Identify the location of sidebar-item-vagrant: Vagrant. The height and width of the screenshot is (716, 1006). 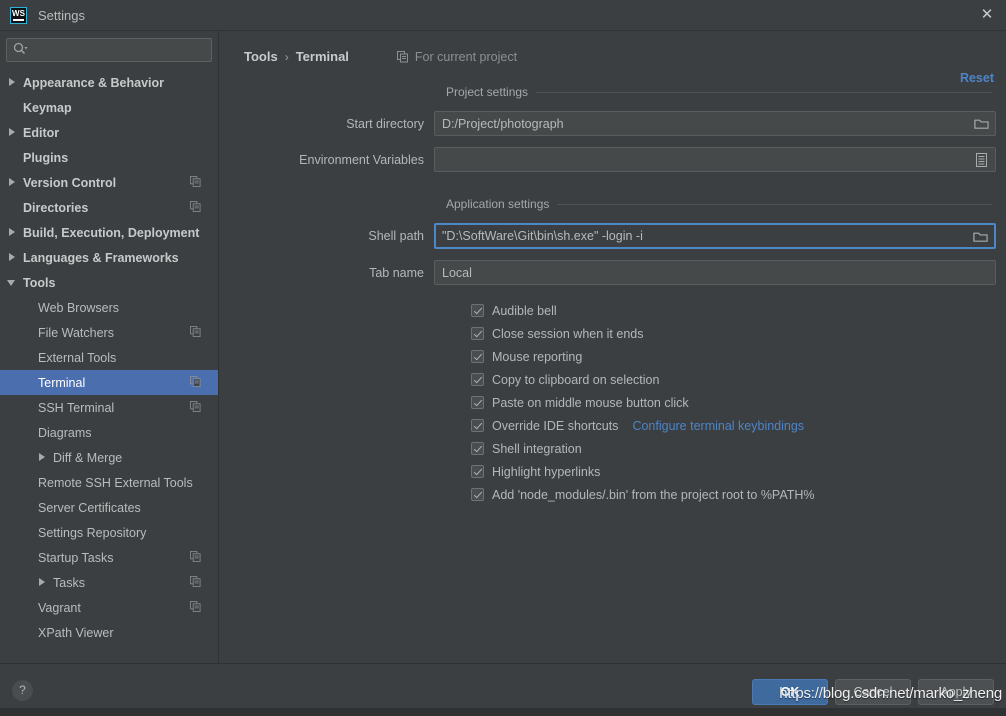
(109, 607).